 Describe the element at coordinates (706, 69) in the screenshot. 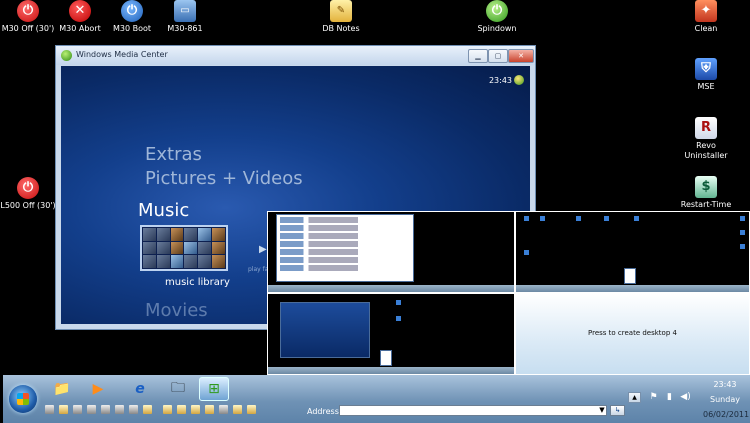

I see `mse-icon: ⛨` at that location.